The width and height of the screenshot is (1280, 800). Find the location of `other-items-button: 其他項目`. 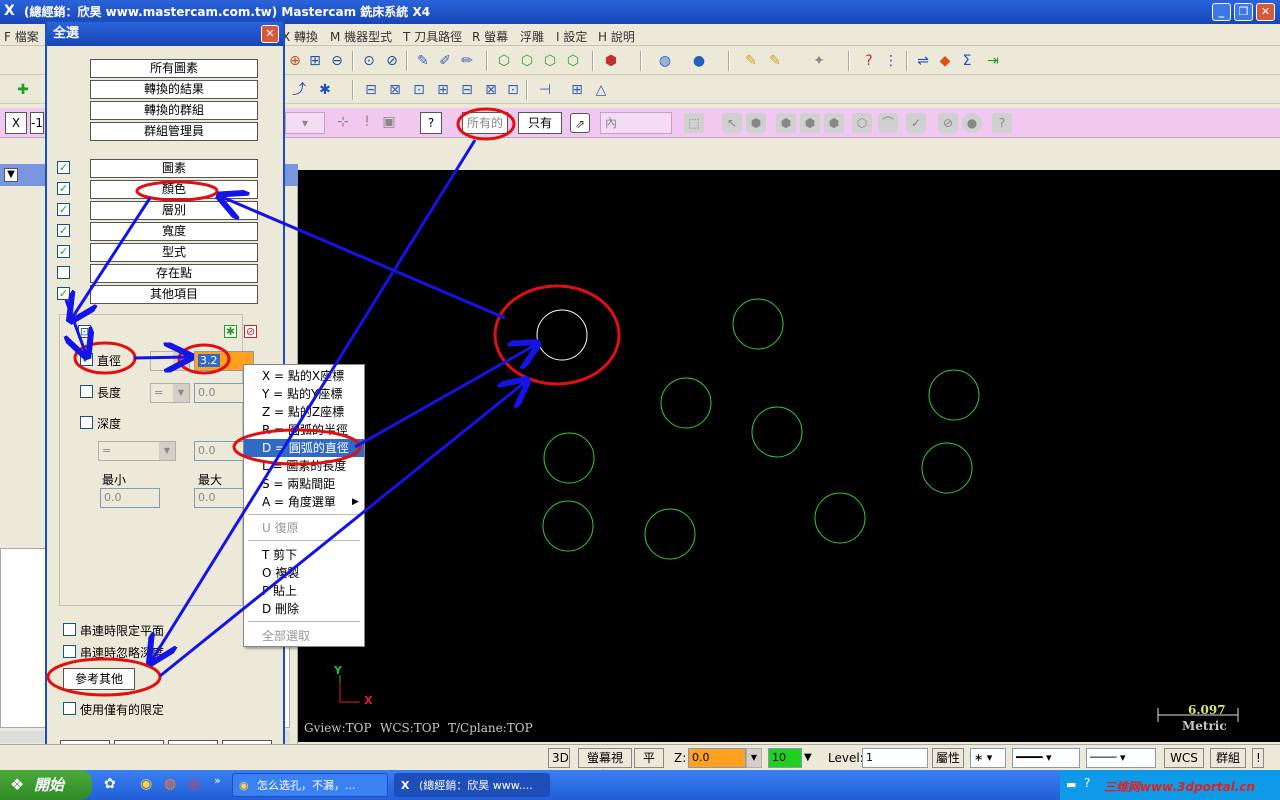

other-items-button: 其他項目 is located at coordinates (174, 294).